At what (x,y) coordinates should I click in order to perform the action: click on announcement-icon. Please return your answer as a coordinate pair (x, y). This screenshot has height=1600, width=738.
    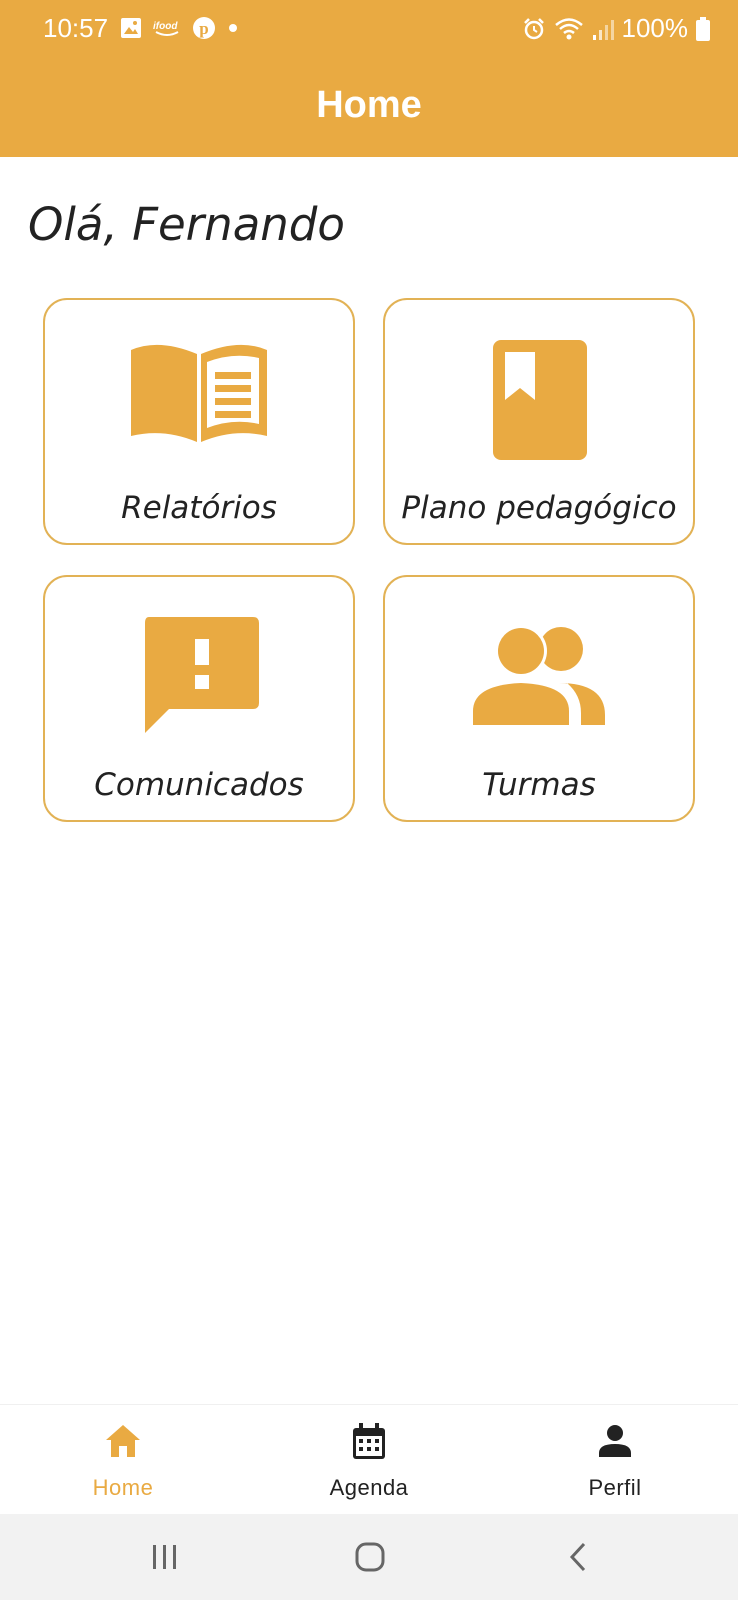
    Looking at the image, I should click on (202, 675).